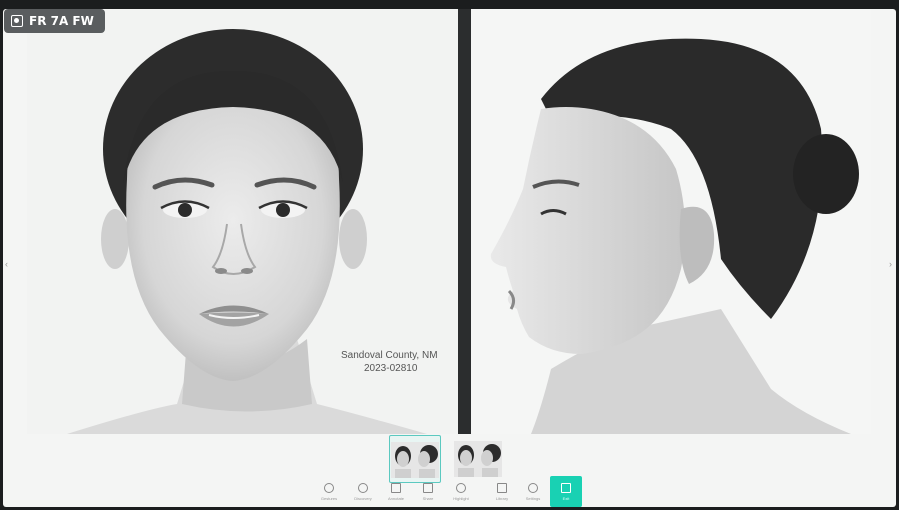  I want to click on discovery-button: Discovery, so click(363, 492).